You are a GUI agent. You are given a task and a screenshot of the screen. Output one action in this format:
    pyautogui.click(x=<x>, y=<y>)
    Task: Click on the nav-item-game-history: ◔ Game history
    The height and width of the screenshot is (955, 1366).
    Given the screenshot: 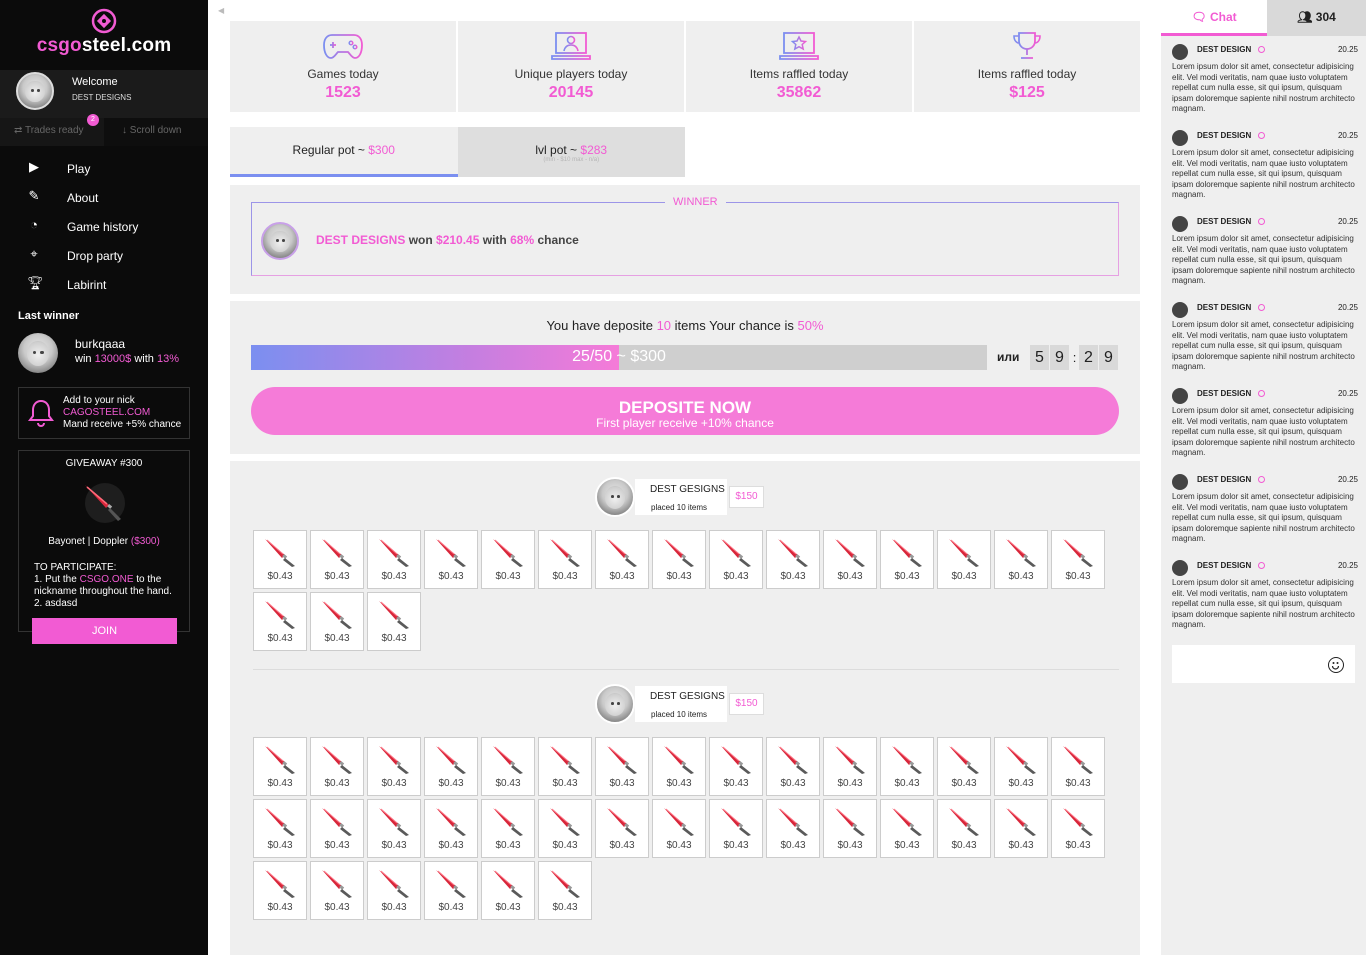 What is the action you would take?
    pyautogui.click(x=104, y=225)
    